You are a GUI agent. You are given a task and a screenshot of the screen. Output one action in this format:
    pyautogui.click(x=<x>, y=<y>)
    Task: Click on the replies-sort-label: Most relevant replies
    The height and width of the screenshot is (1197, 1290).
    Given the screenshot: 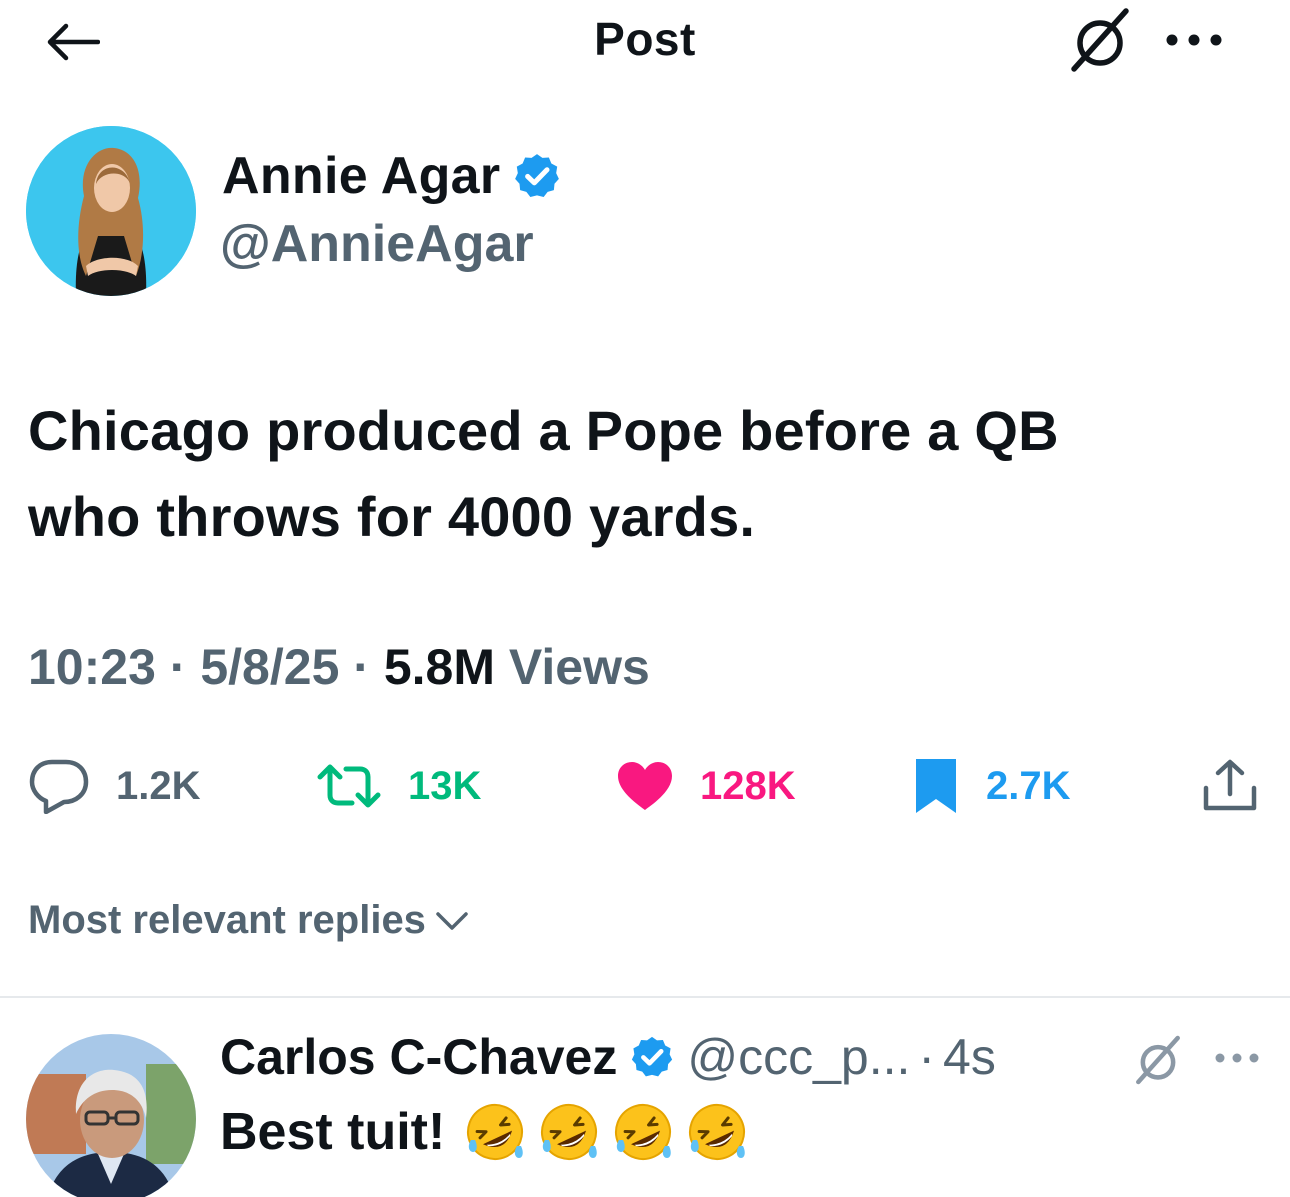 What is the action you would take?
    pyautogui.click(x=227, y=920)
    